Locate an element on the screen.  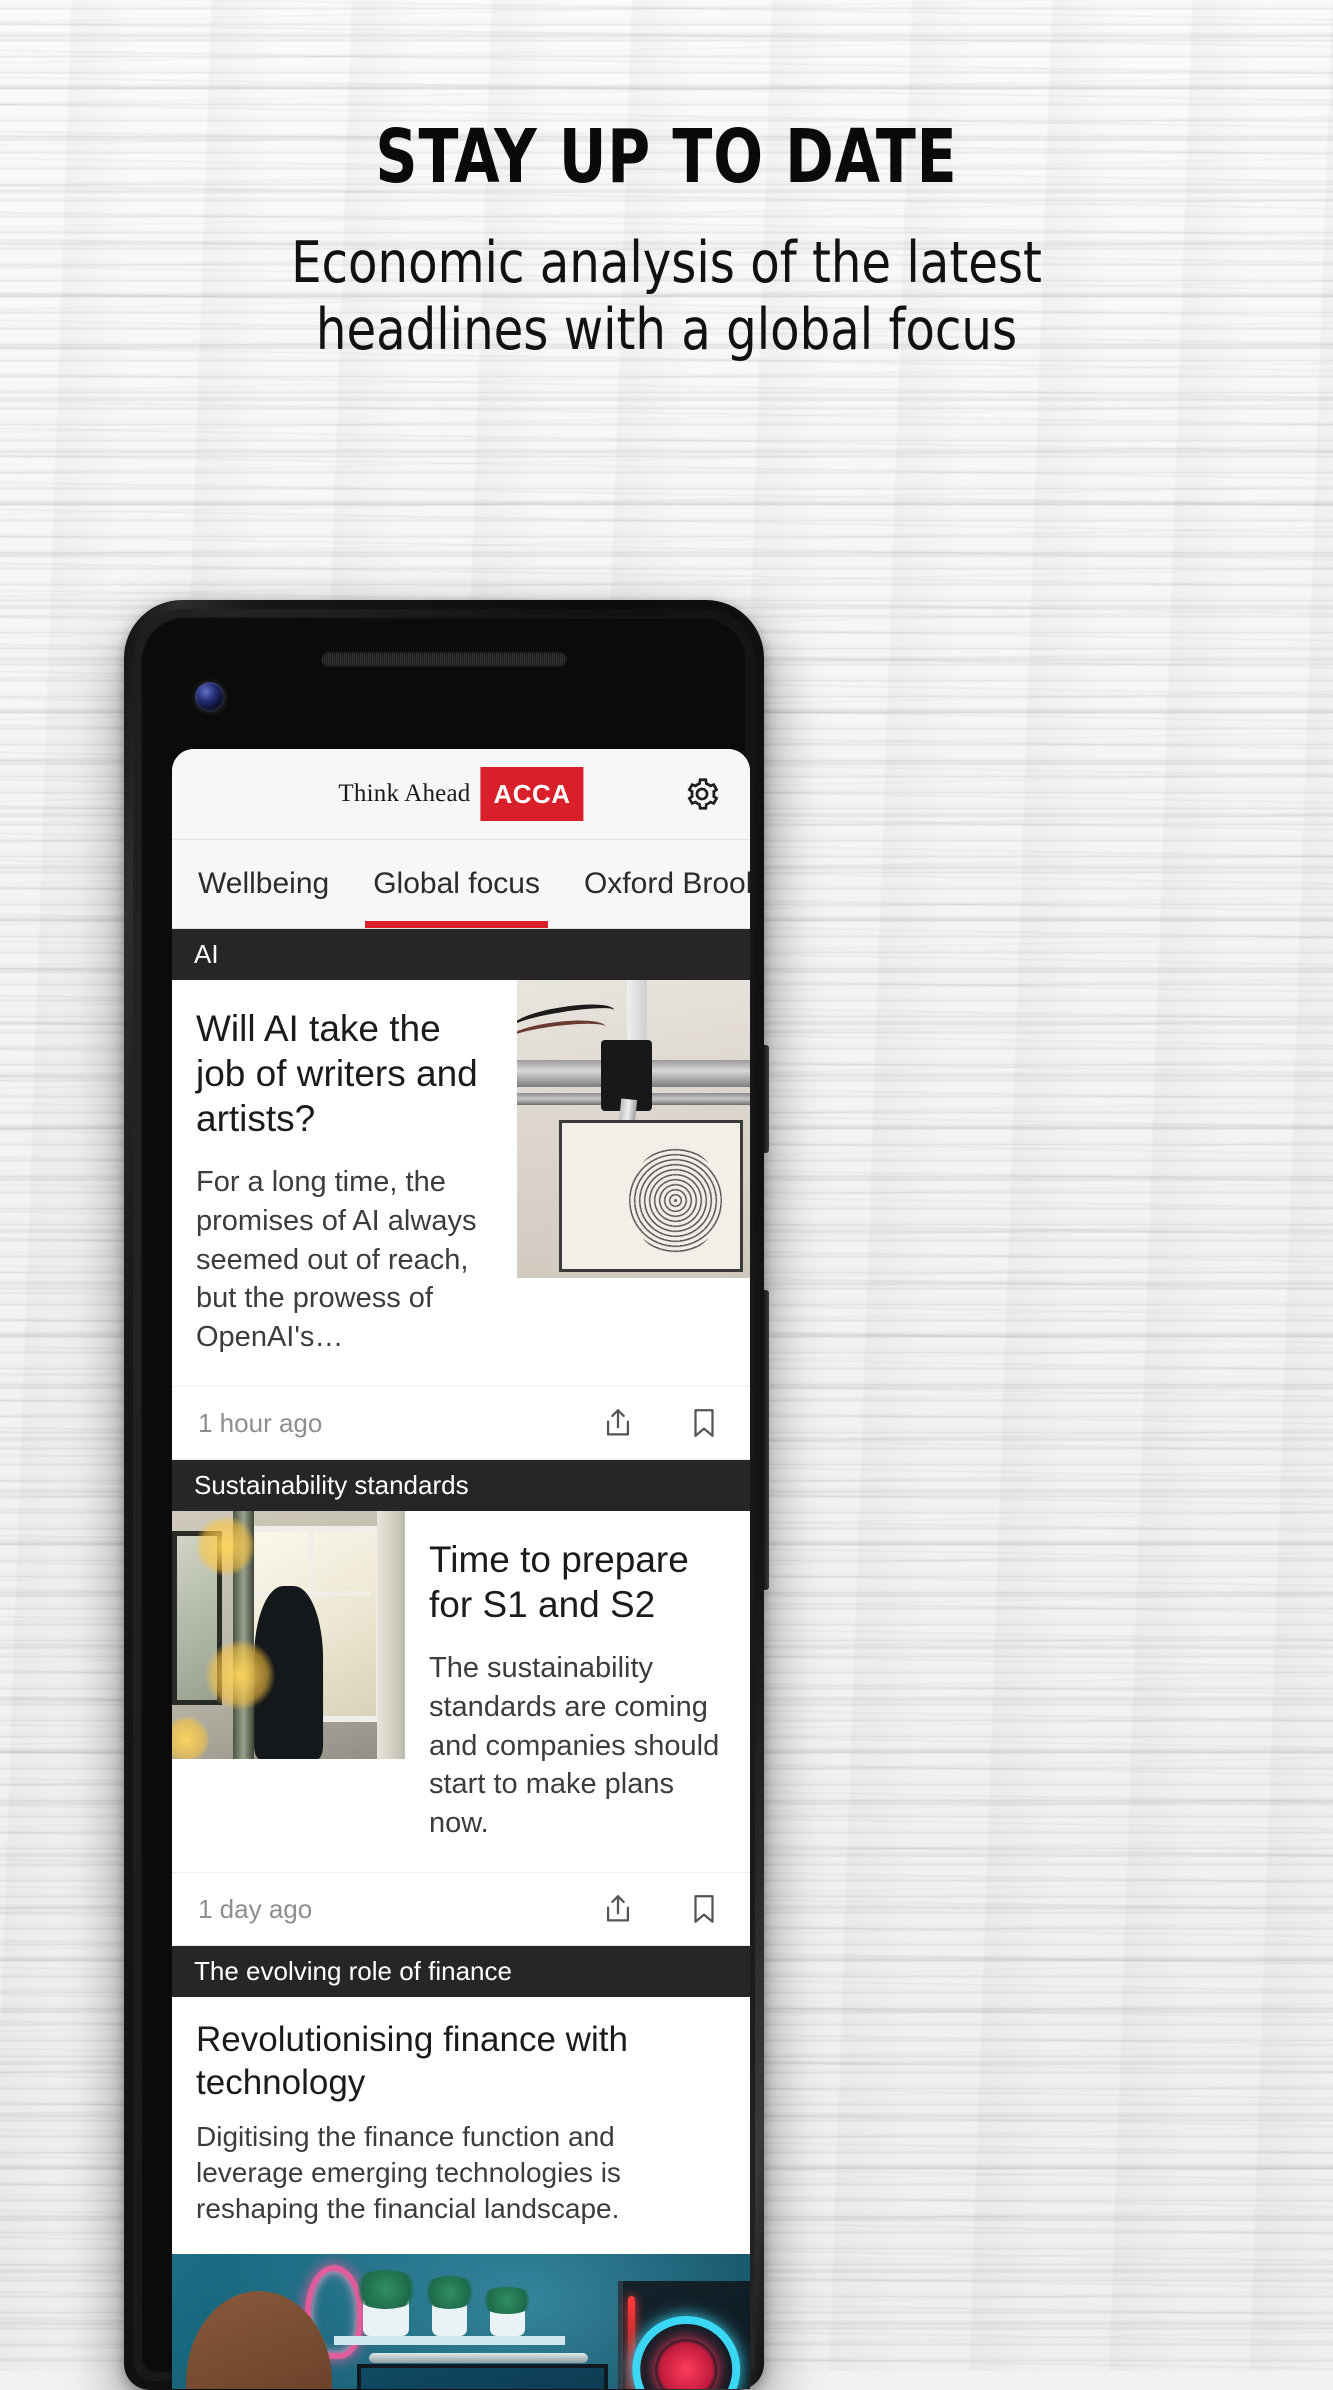
brand-tagline: Think Ahead is located at coordinates (404, 793).